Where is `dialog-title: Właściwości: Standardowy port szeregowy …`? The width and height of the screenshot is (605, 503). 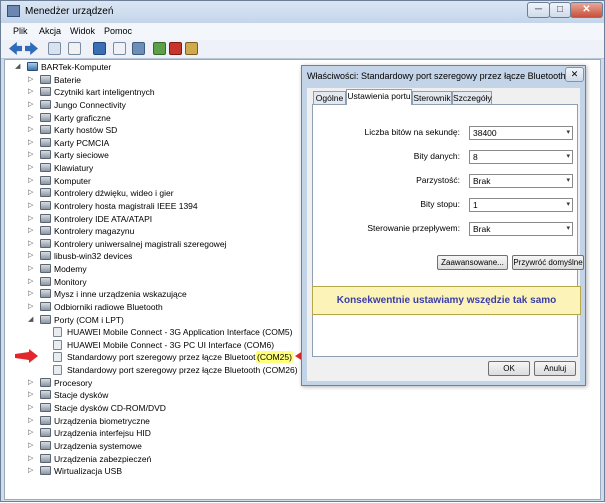 dialog-title: Właściwości: Standardowy port szeregowy … is located at coordinates (443, 76).